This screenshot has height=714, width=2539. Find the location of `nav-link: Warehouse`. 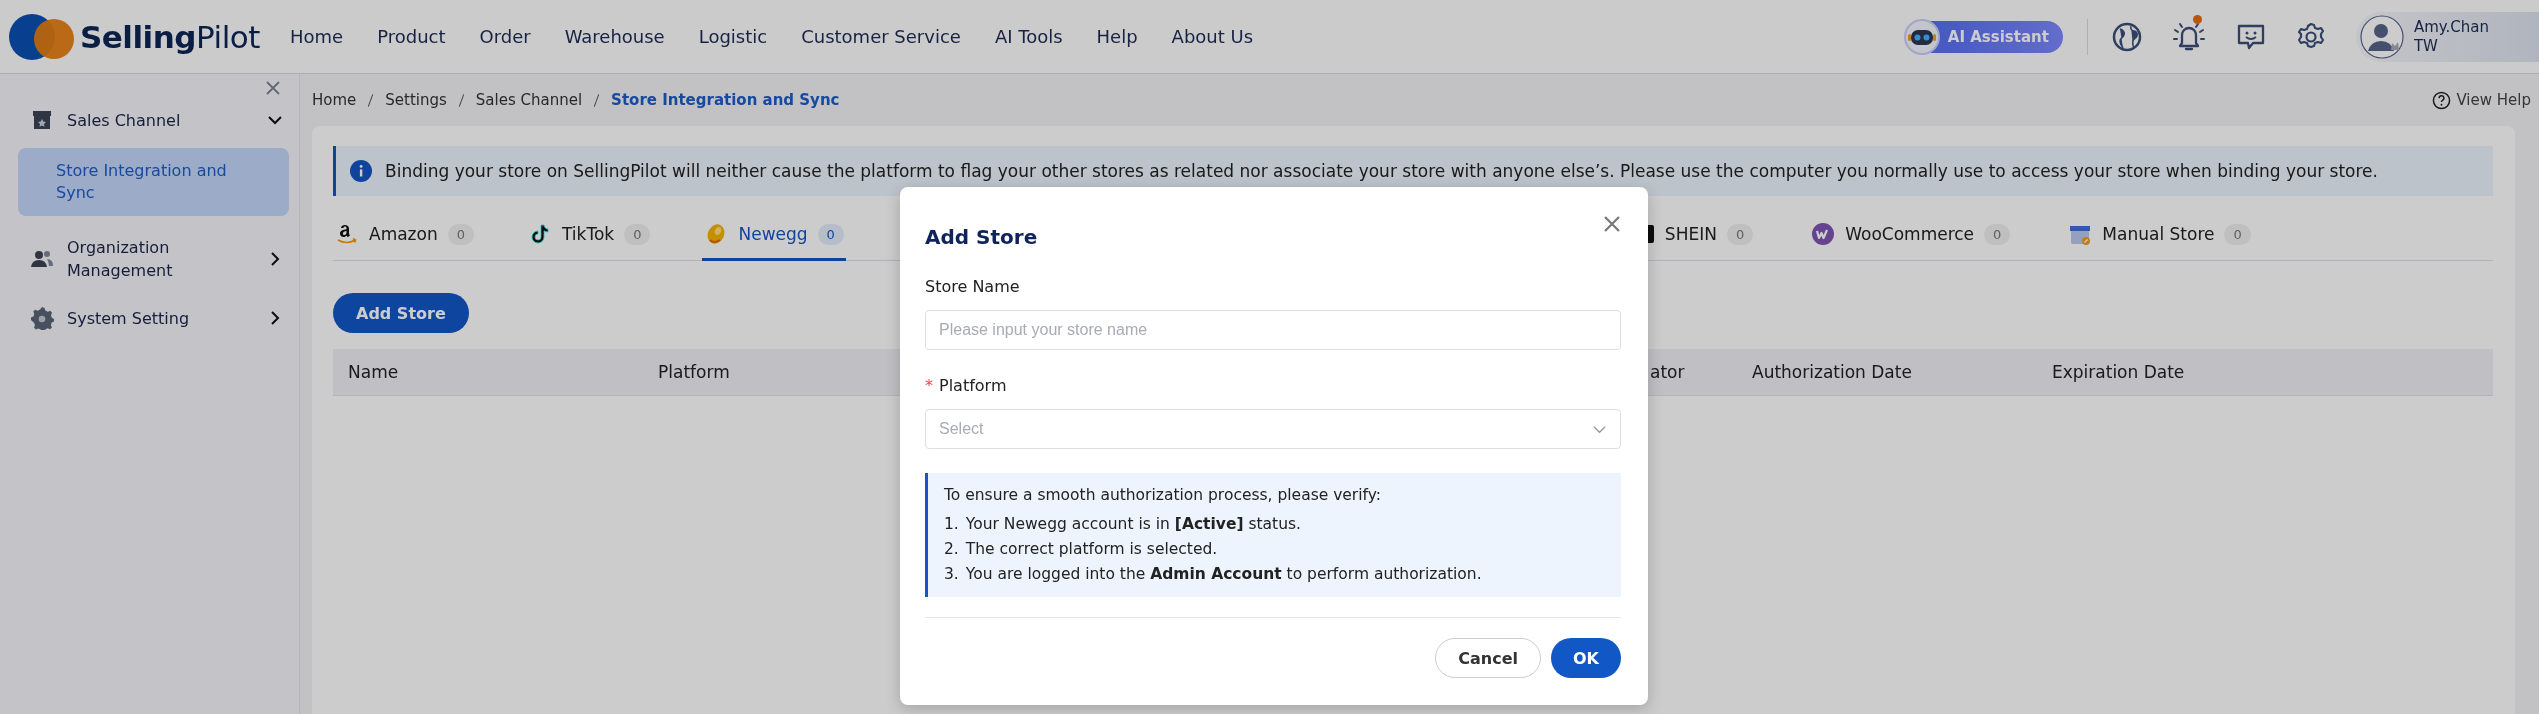

nav-link: Warehouse is located at coordinates (614, 36).